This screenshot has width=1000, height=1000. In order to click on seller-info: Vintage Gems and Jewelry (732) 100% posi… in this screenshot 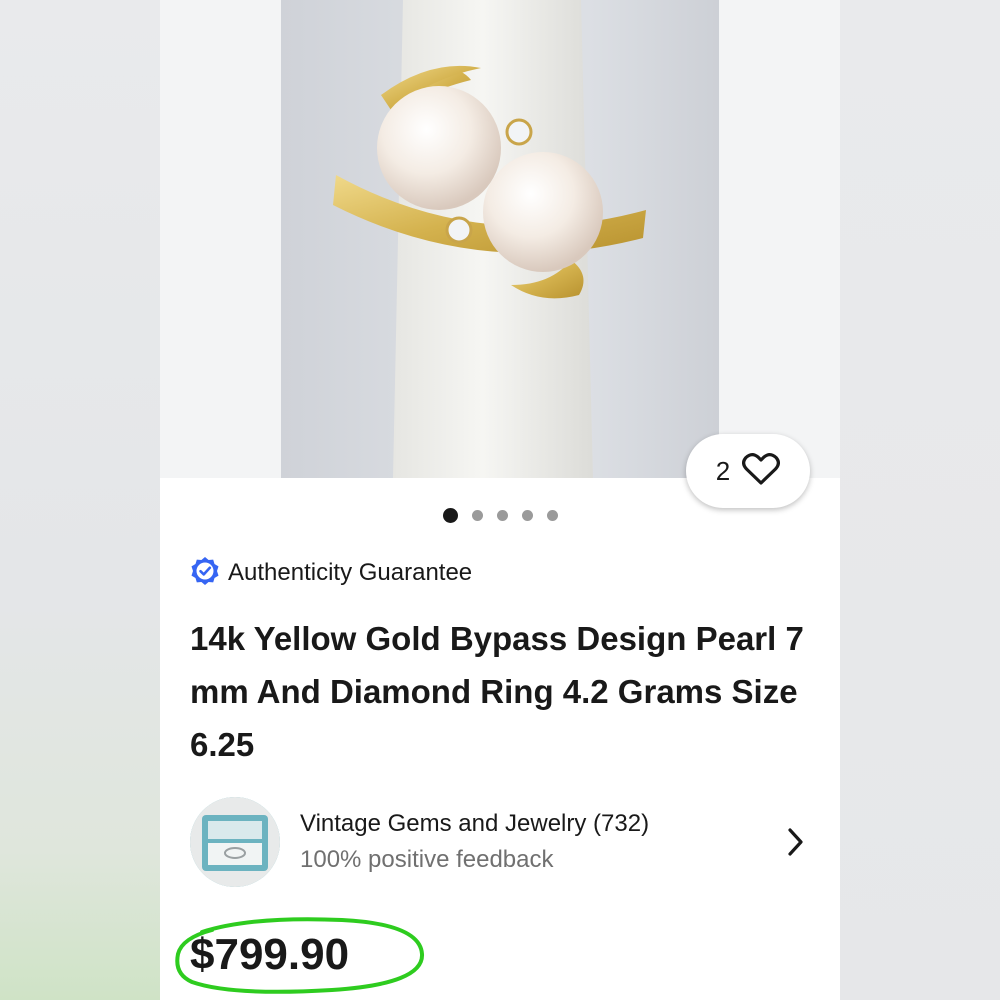, I will do `click(540, 842)`.